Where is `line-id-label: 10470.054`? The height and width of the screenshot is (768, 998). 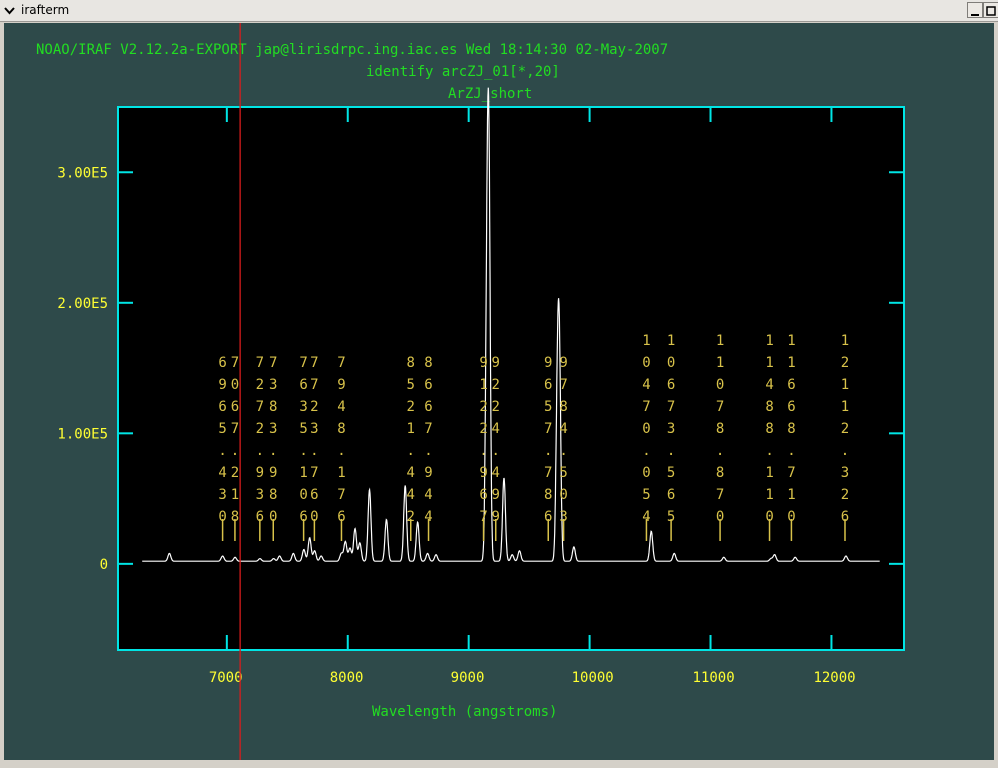
line-id-label: 10470.054 is located at coordinates (646, 429).